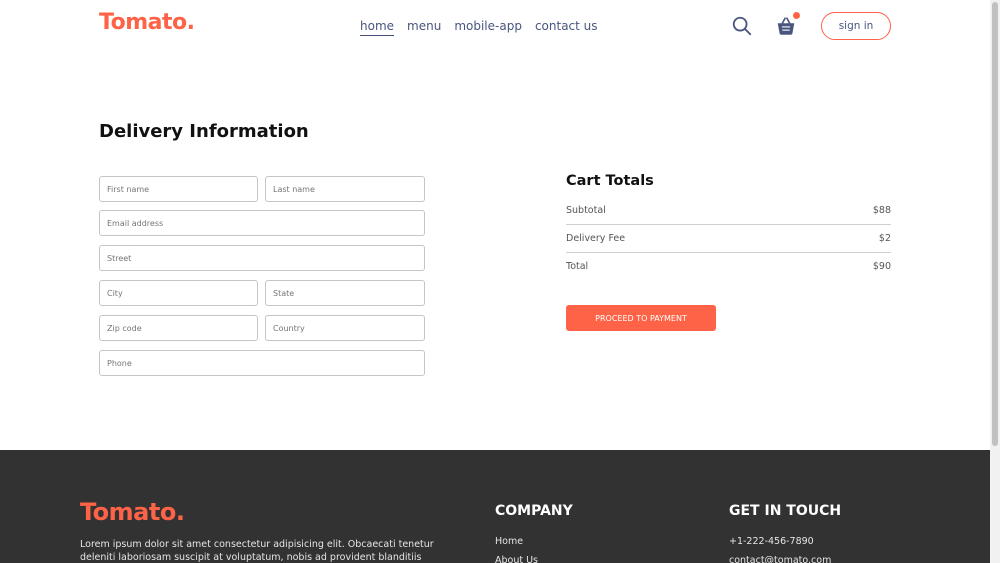 Image resolution: width=1000 pixels, height=563 pixels. I want to click on zip-code-input, so click(178, 328).